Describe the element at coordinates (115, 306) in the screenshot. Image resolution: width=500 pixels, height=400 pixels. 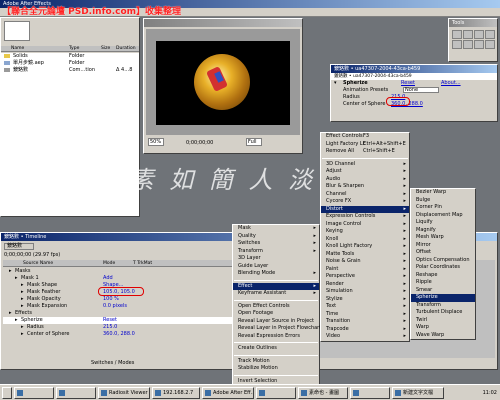
I see `property-value: 0.0 pixels` at that location.